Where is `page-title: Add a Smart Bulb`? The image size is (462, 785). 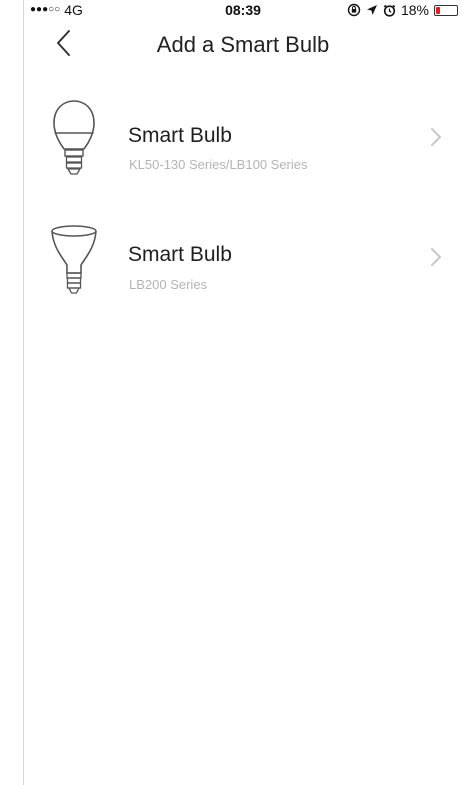
page-title: Add a Smart Bulb is located at coordinates (243, 44).